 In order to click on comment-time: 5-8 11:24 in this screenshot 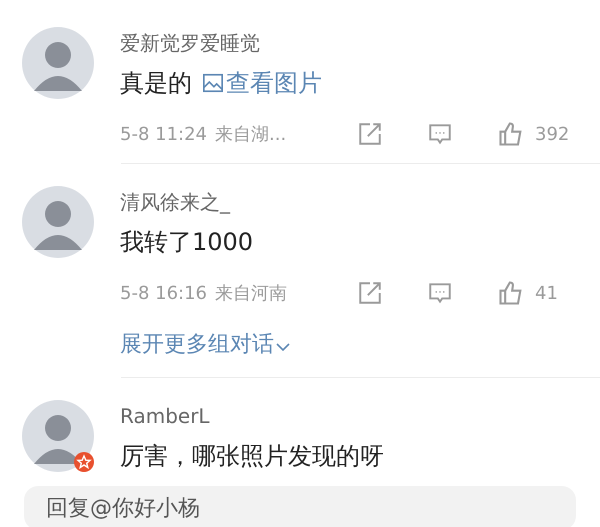, I will do `click(163, 134)`.